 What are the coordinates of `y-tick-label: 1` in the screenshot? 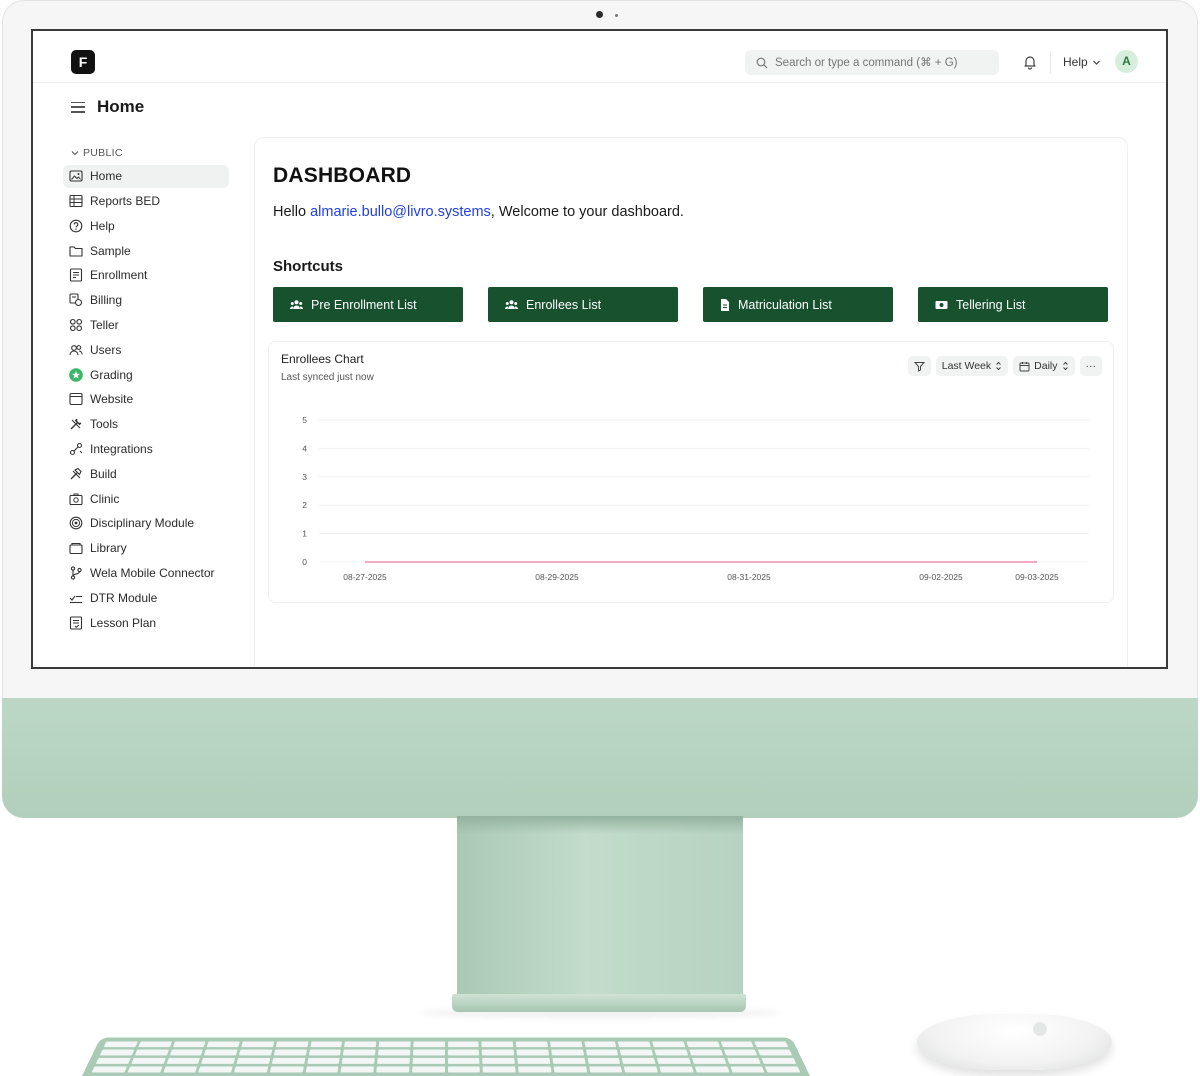 It's located at (304, 534).